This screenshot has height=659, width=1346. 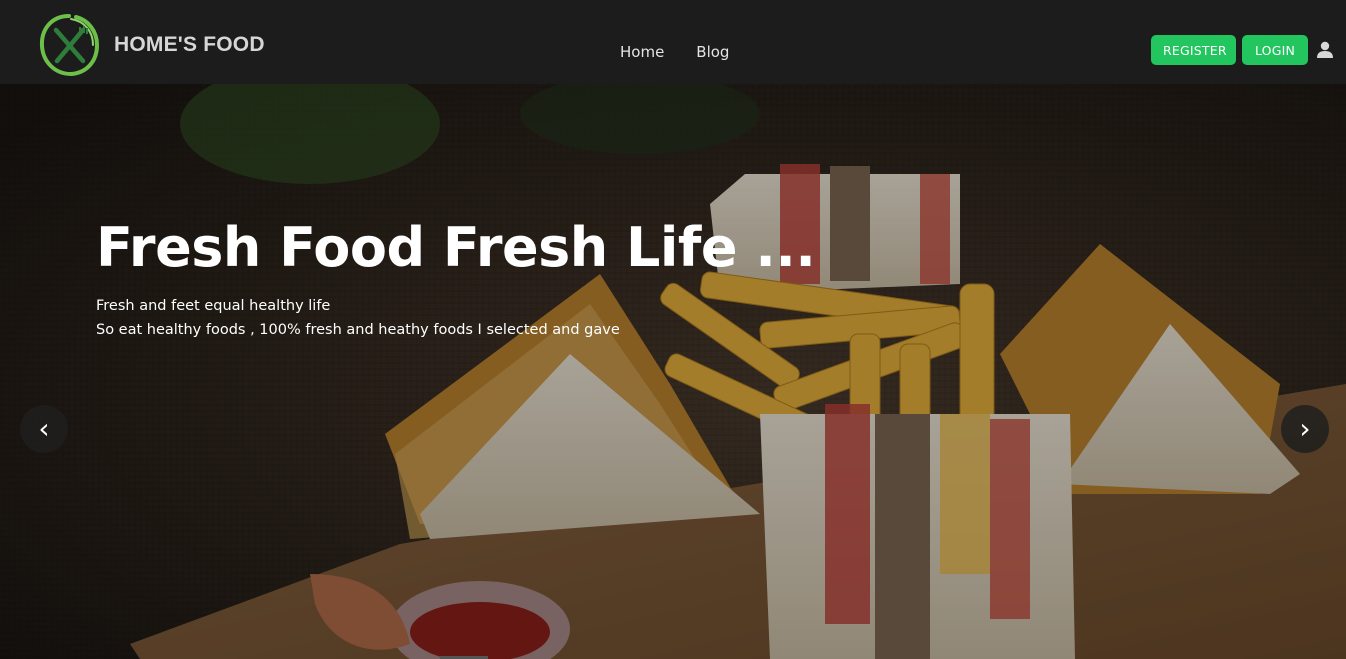 I want to click on chevron-right-icon: ›, so click(x=1305, y=428).